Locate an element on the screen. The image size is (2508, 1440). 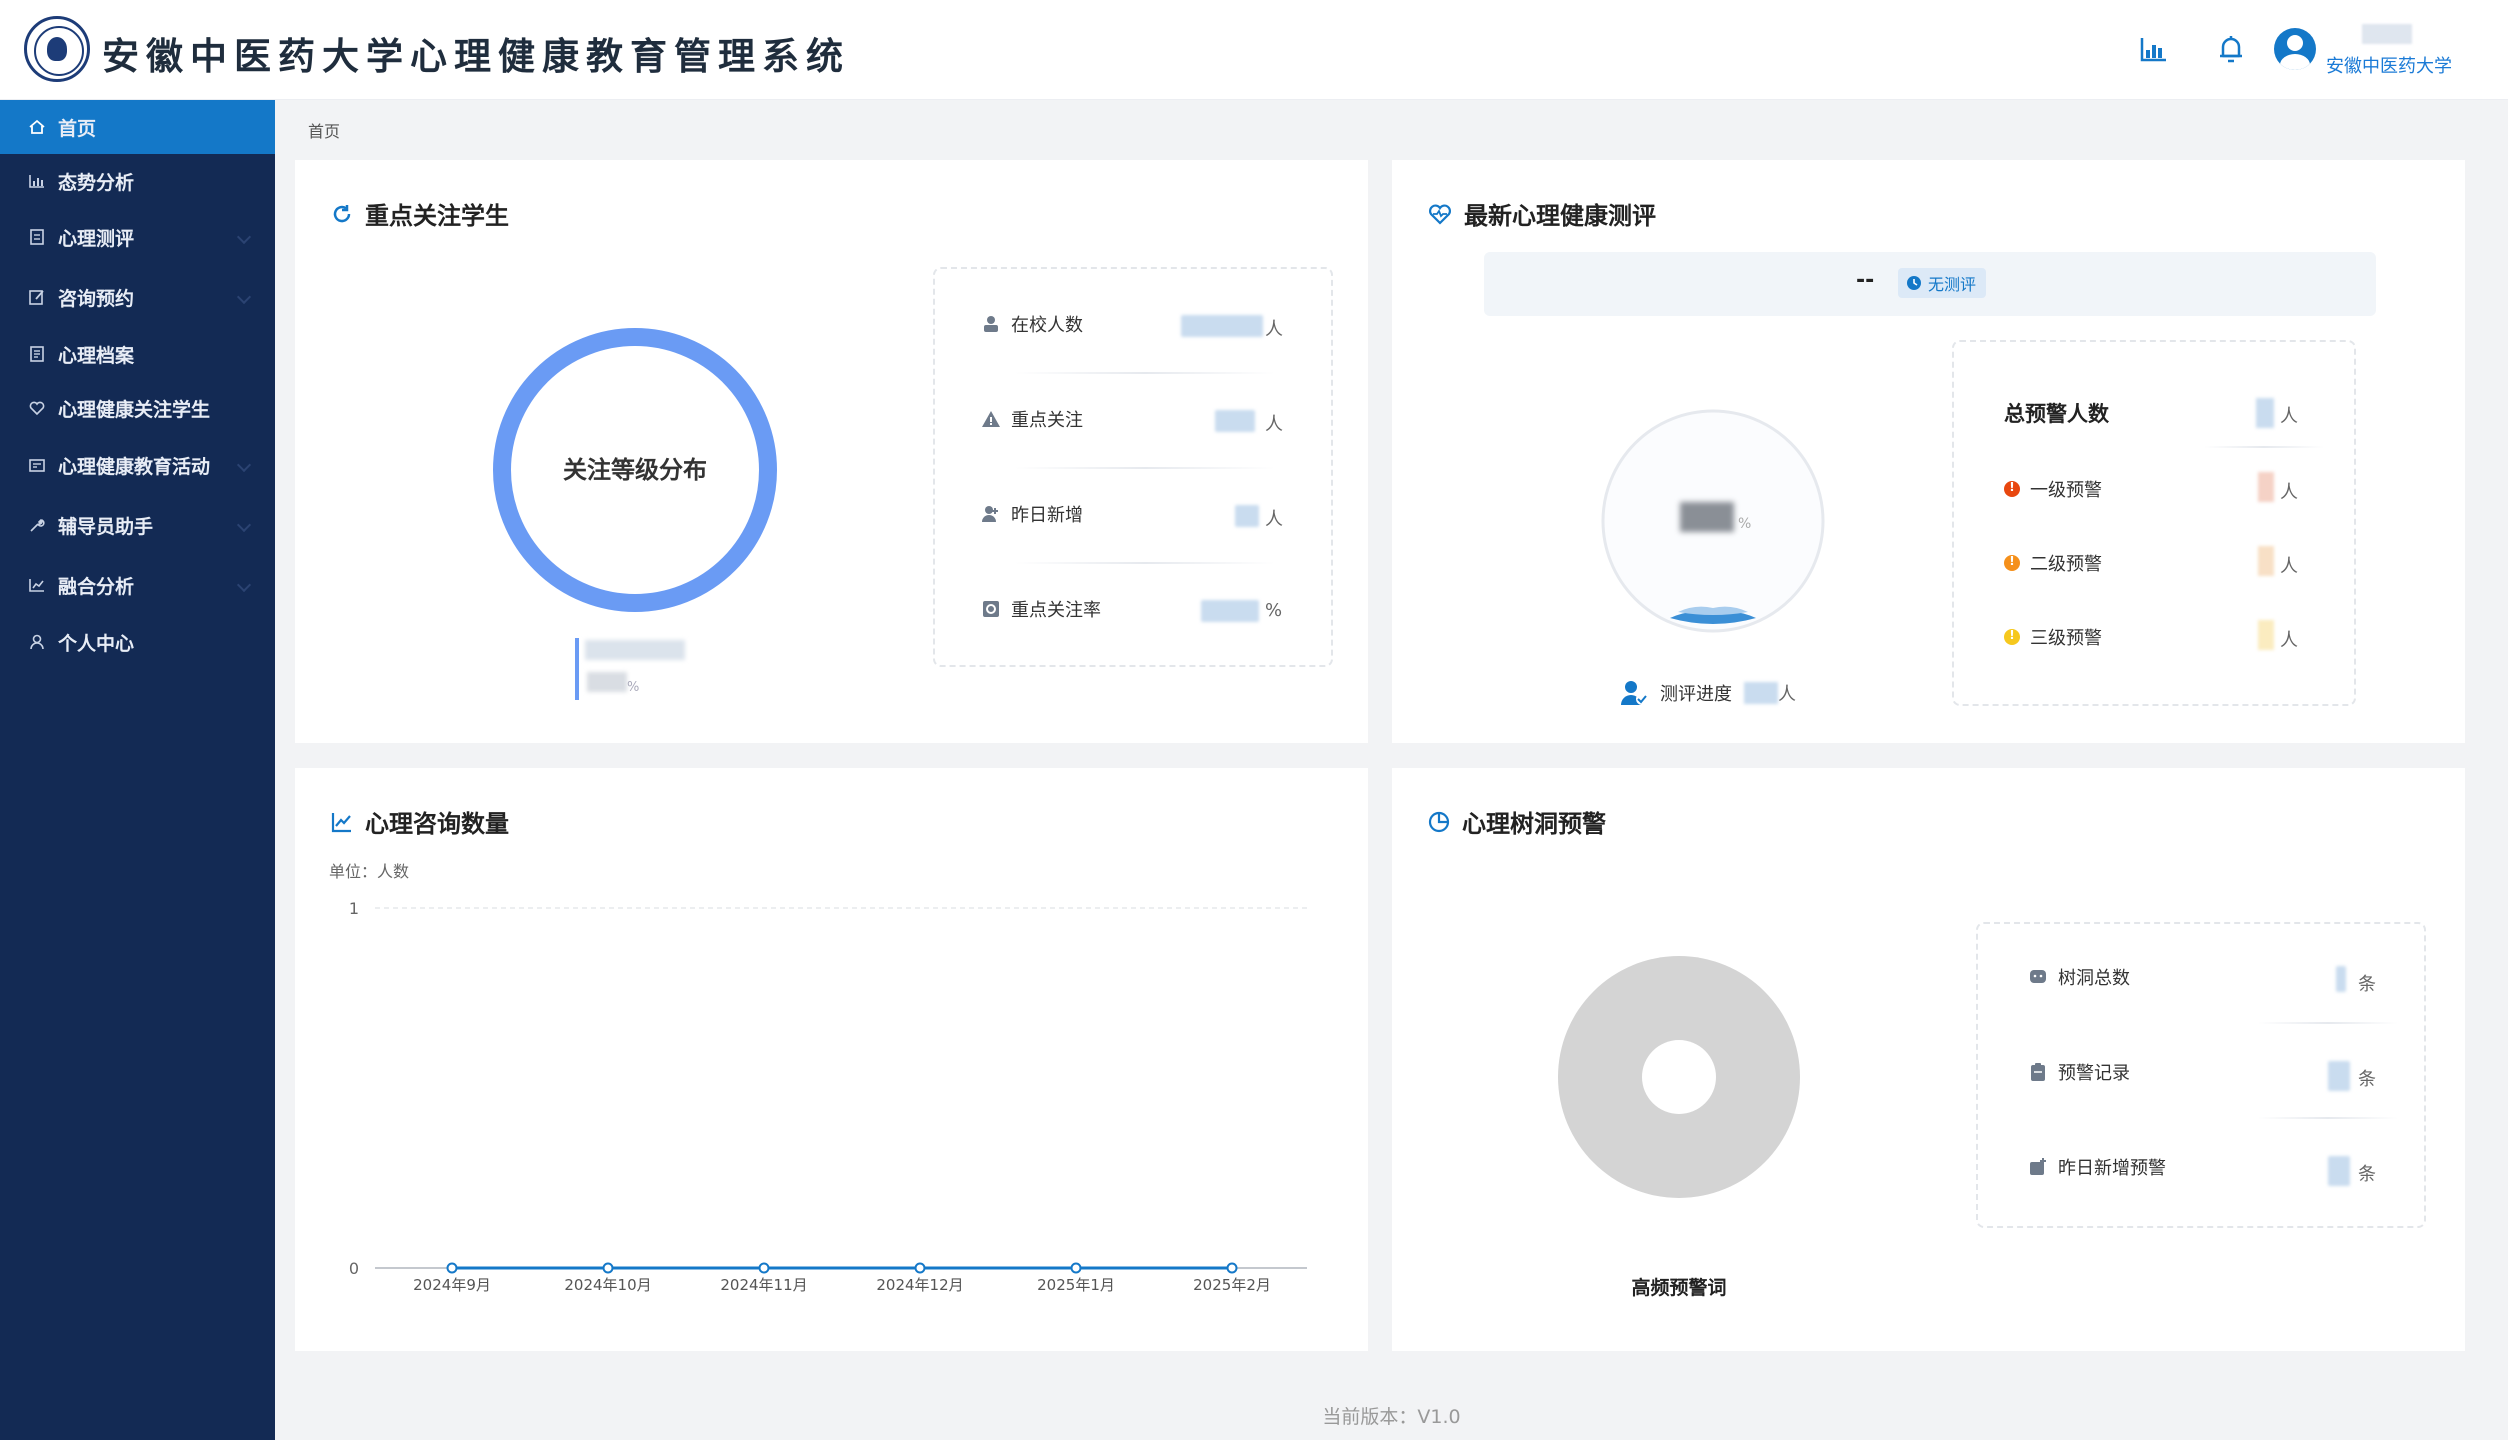
sidebar-item-label: 首页 is located at coordinates (77, 128).